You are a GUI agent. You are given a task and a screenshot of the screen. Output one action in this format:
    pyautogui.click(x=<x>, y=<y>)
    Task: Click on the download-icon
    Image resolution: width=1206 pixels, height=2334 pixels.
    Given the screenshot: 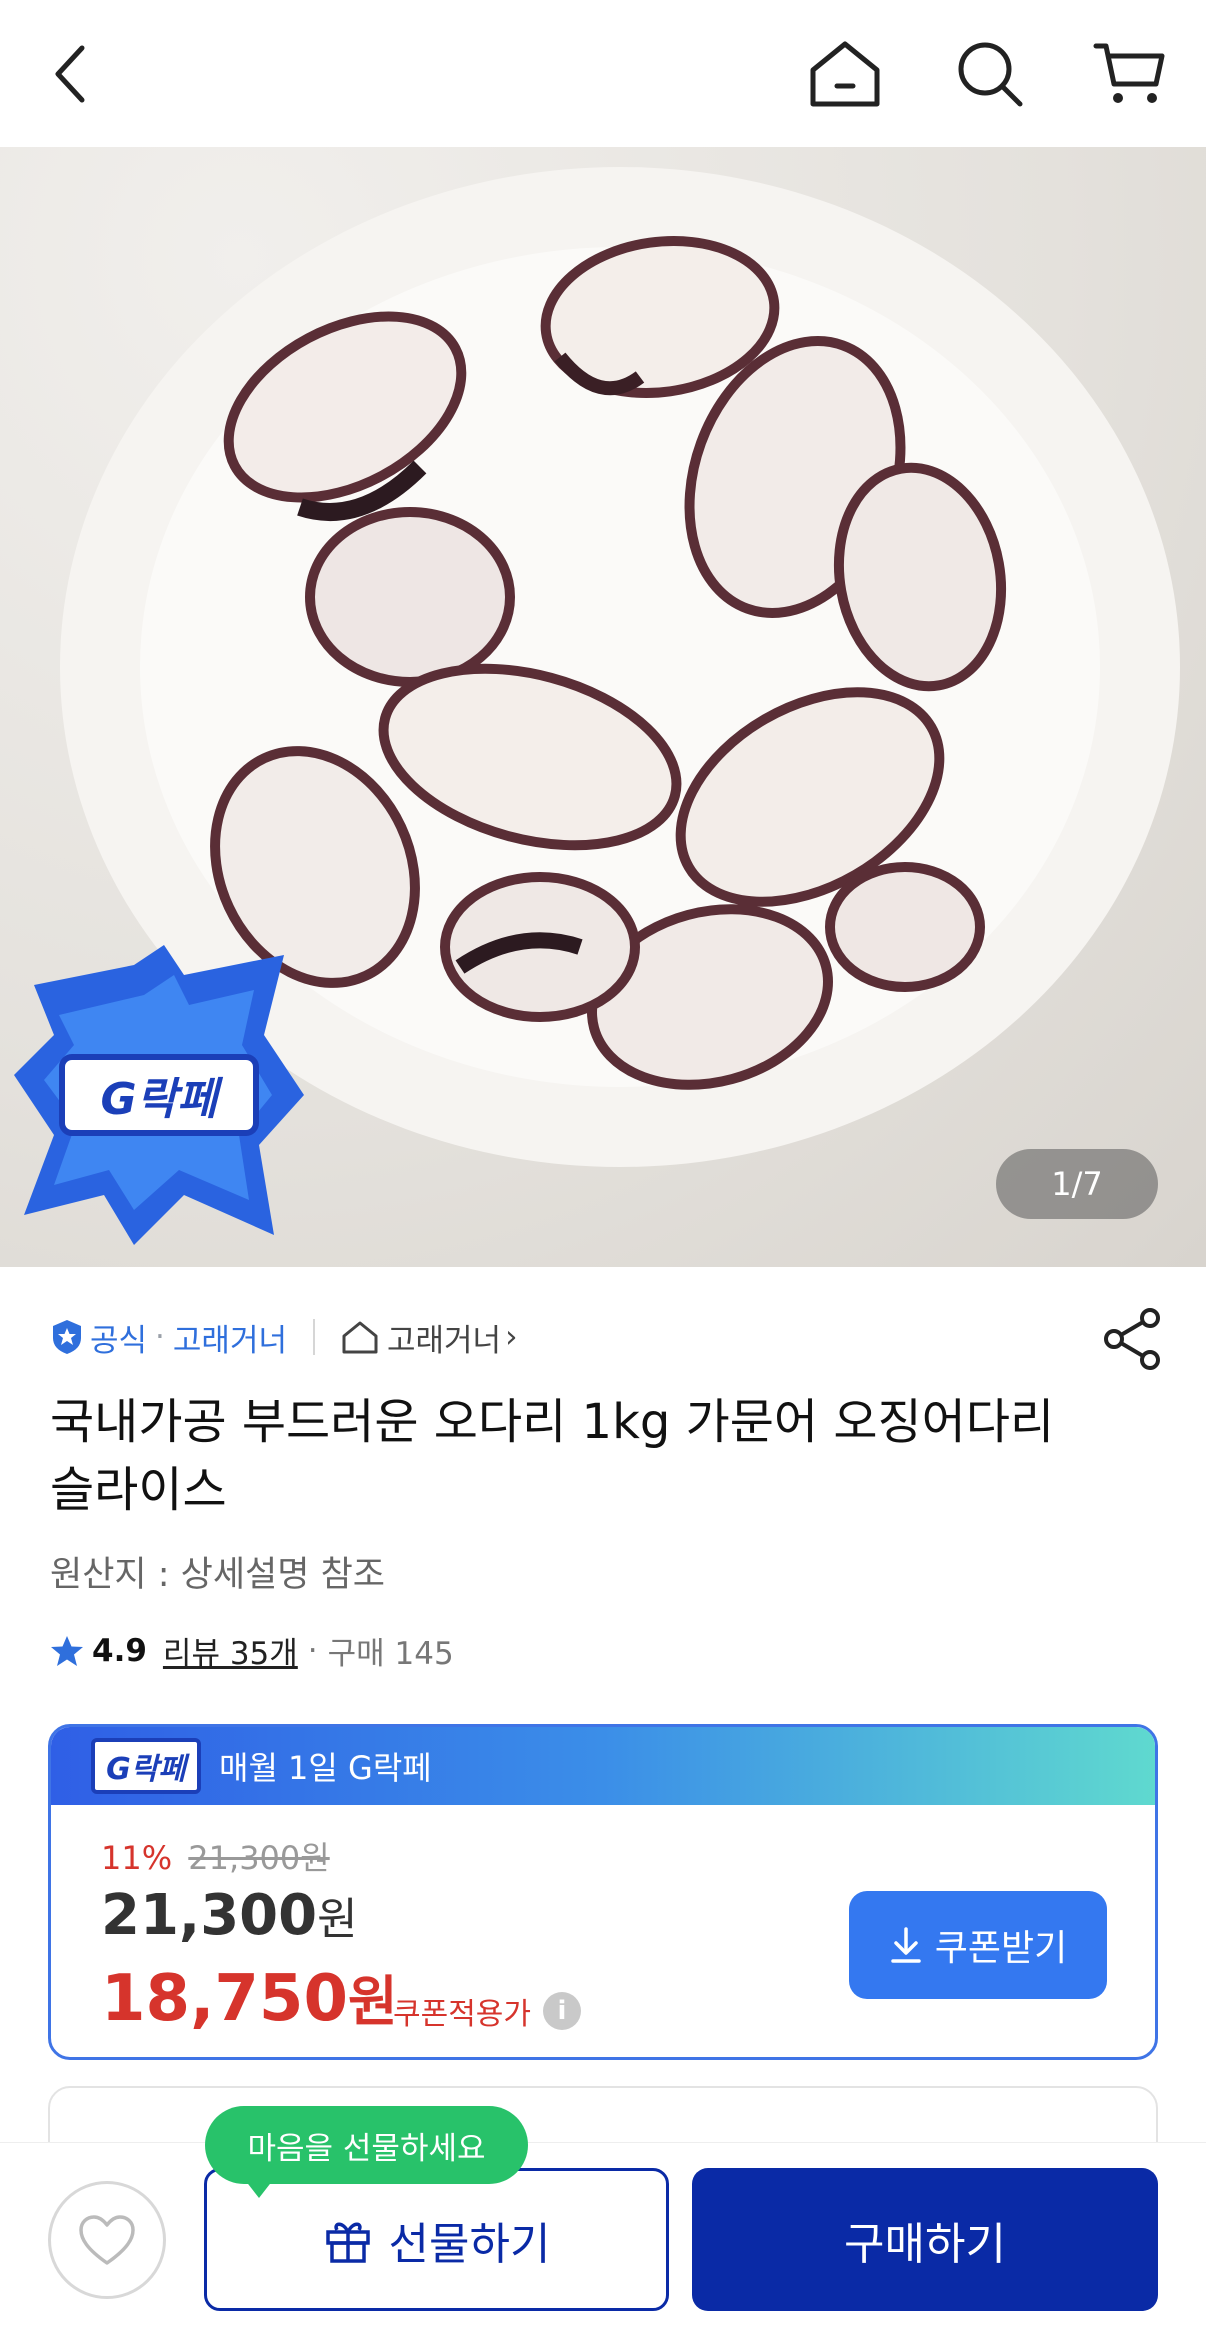 What is the action you would take?
    pyautogui.click(x=906, y=1945)
    